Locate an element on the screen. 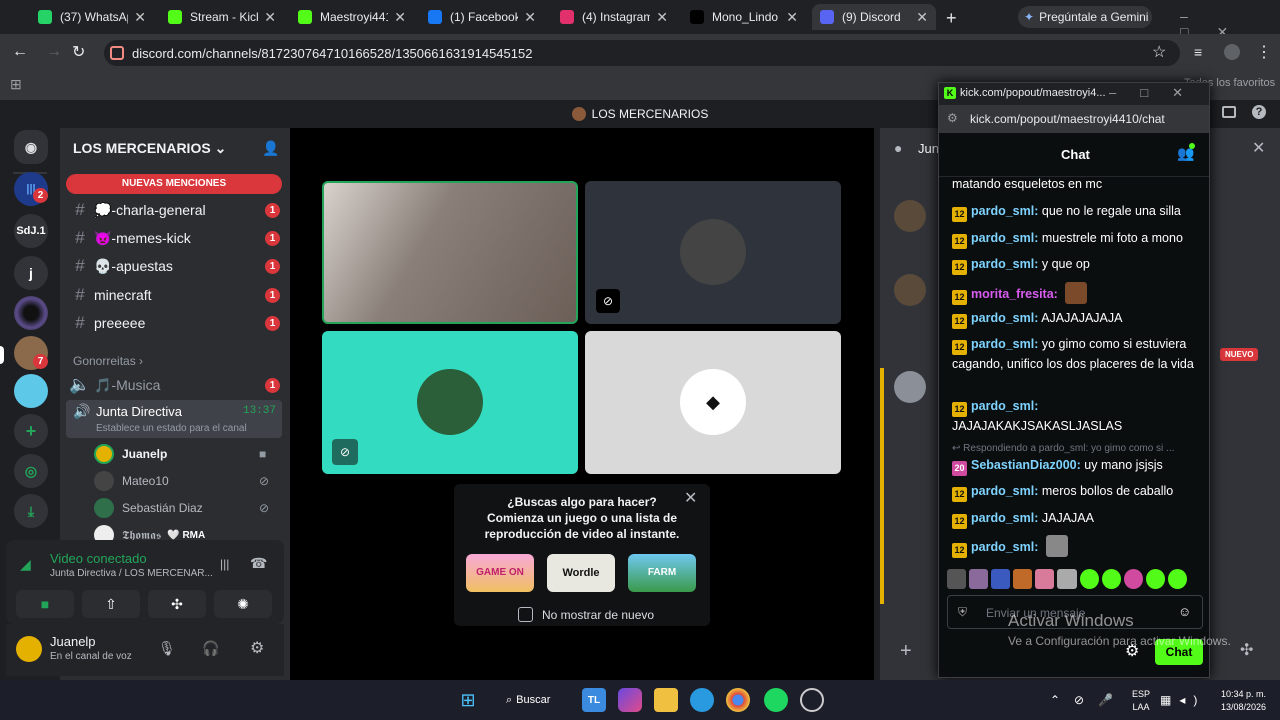 Image resolution: width=1280 pixels, height=720 pixels. server-name: LOS MERCENARIOS ⌄ is located at coordinates (149, 148).